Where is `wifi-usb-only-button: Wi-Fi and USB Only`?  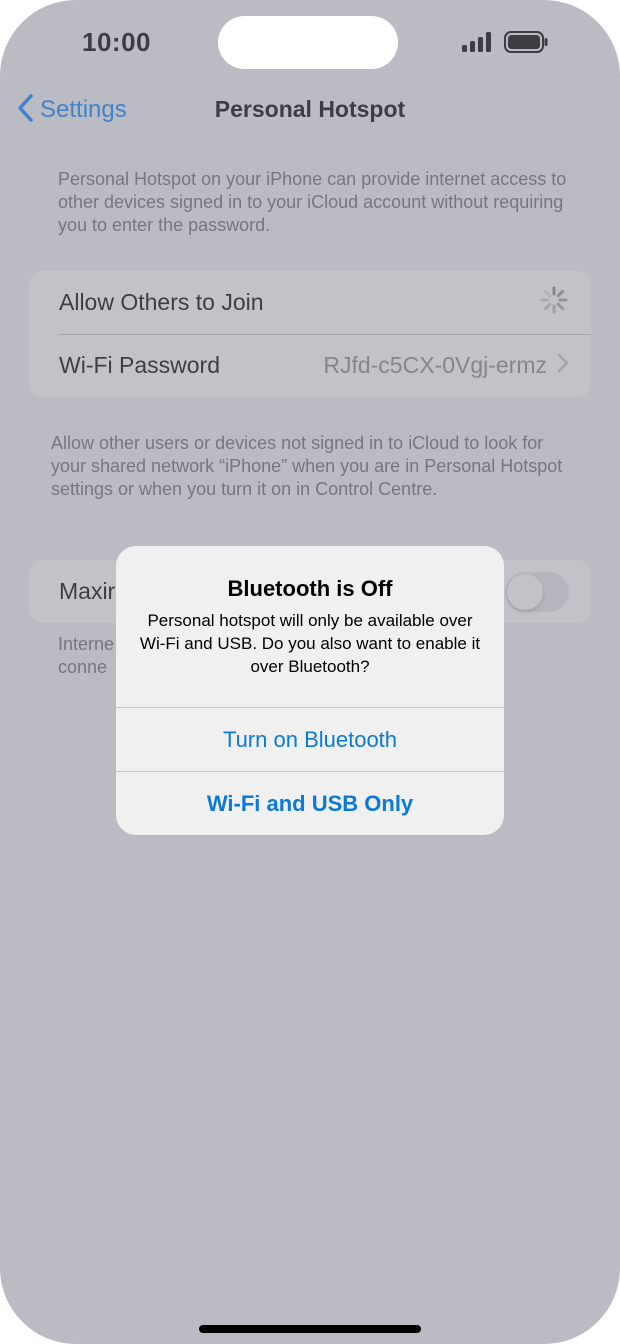 wifi-usb-only-button: Wi-Fi and USB Only is located at coordinates (310, 803).